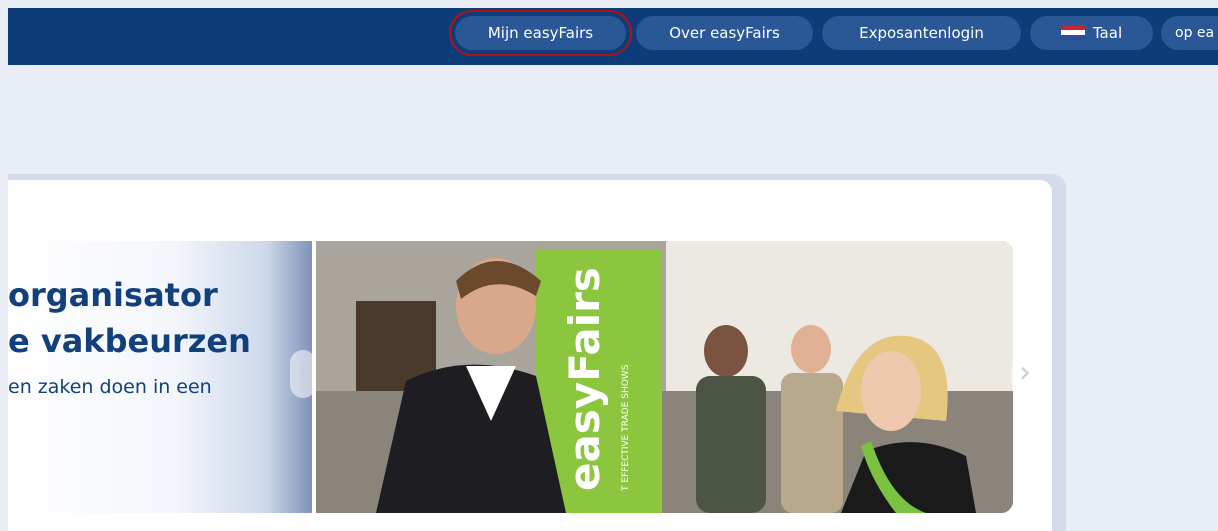 The image size is (1218, 531). I want to click on nav-taal-button: Taal, so click(1091, 33).